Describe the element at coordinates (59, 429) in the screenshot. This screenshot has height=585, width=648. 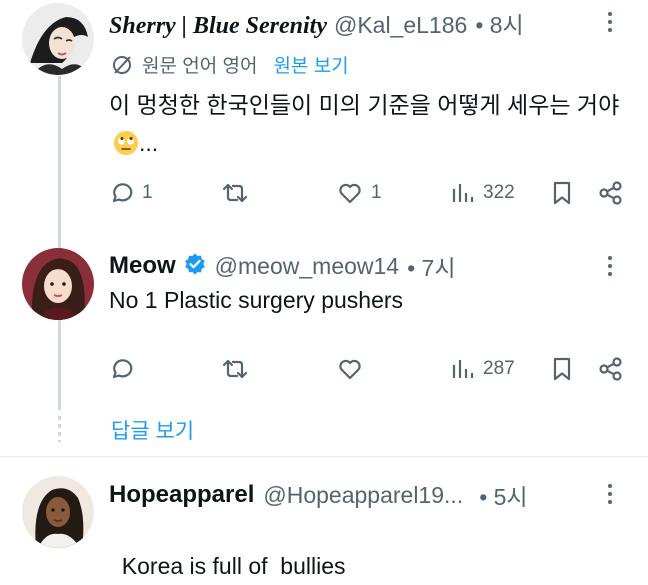
I see `thread-line-dotted` at that location.